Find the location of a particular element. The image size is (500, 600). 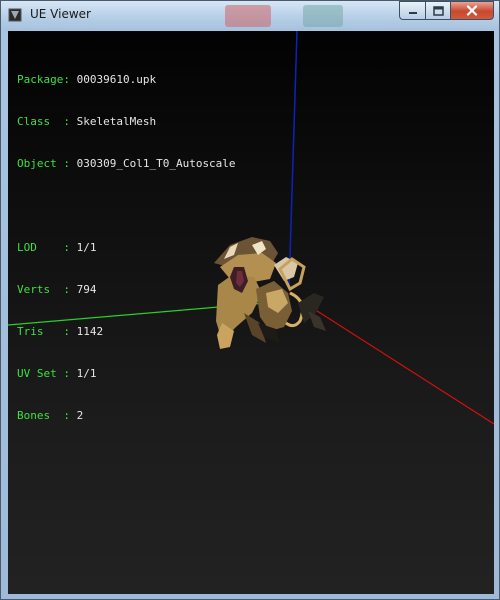

maximize-icon is located at coordinates (438, 10).